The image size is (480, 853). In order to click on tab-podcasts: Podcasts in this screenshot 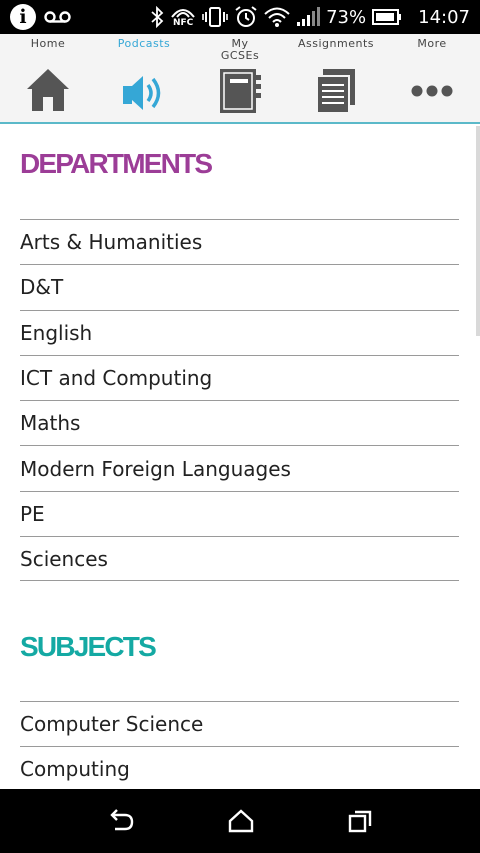, I will do `click(144, 78)`.